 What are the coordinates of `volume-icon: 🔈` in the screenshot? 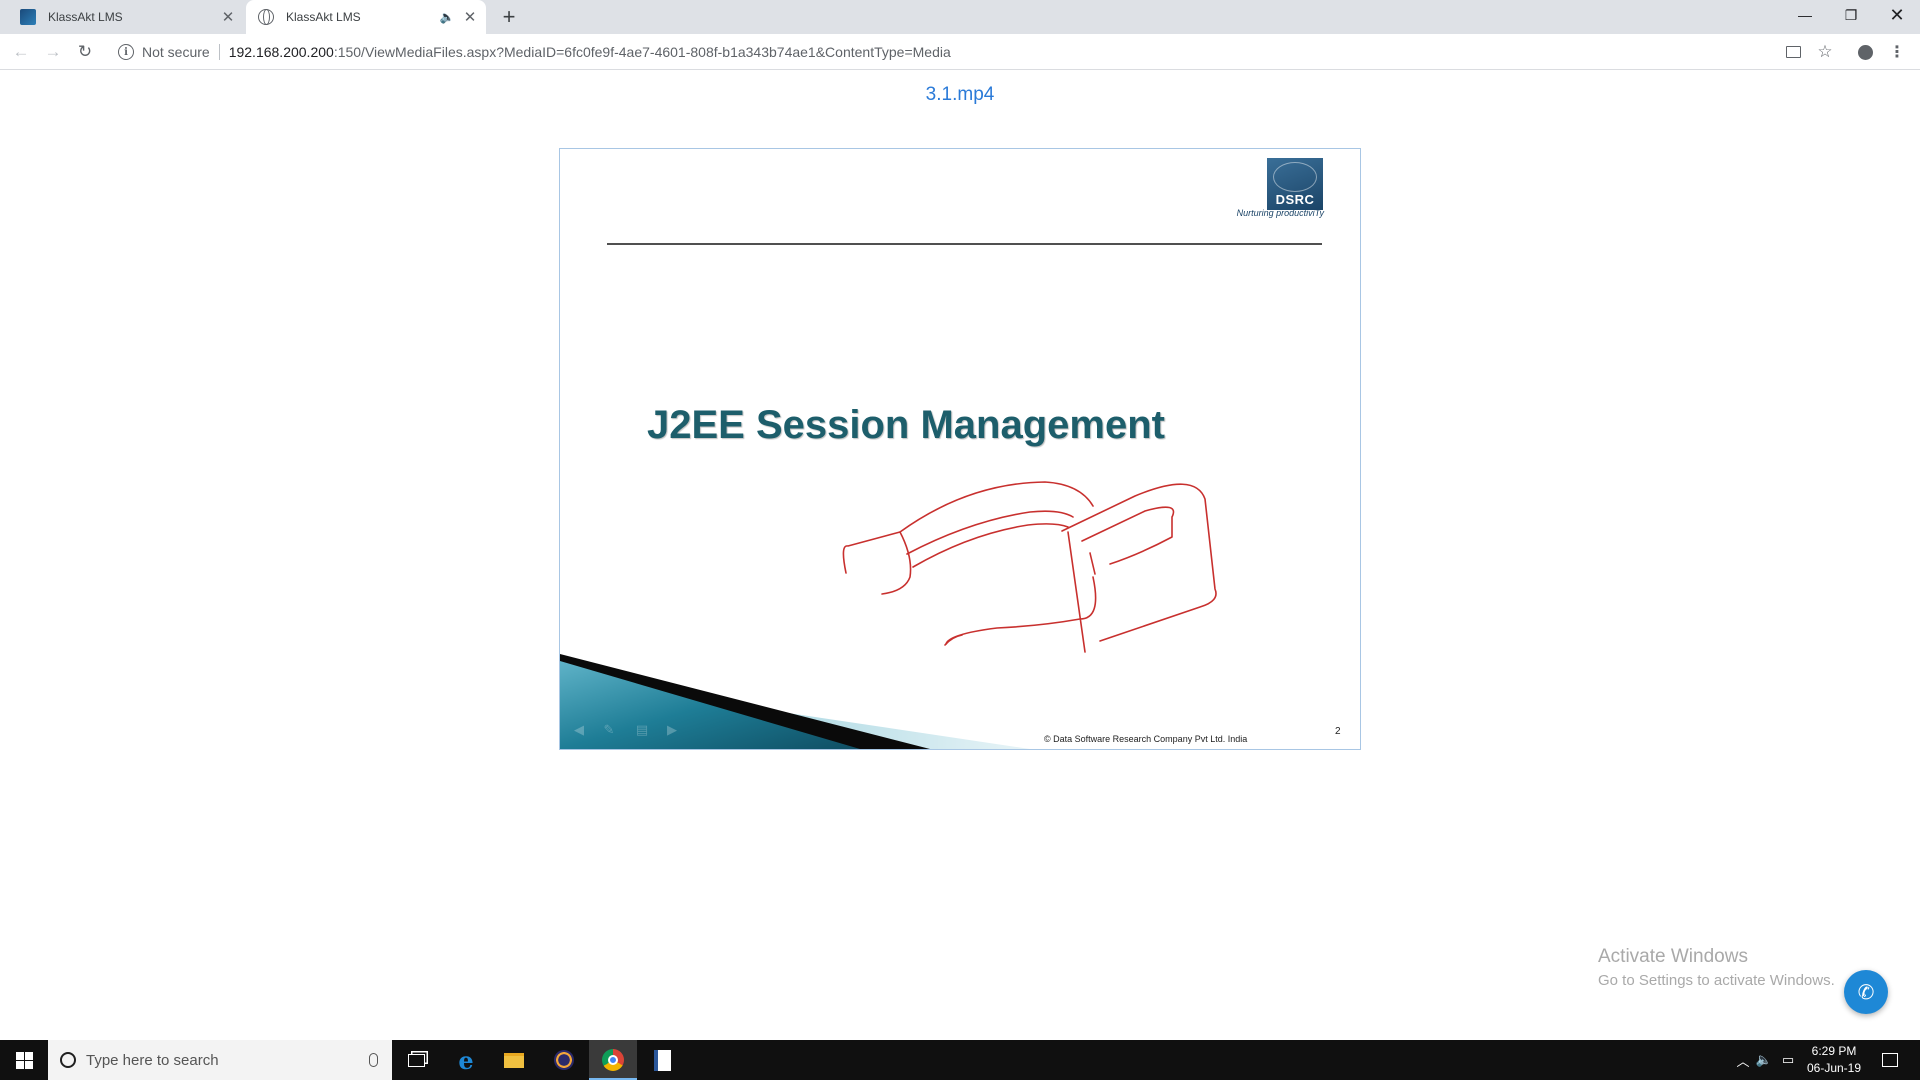 It's located at (1764, 1060).